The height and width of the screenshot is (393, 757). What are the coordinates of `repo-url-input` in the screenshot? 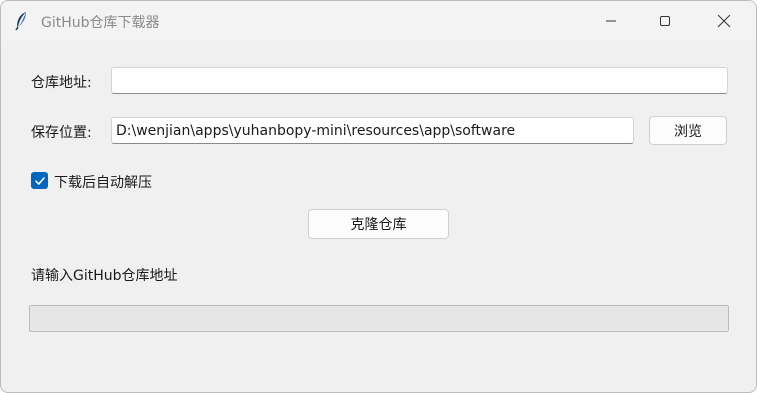 It's located at (419, 80).